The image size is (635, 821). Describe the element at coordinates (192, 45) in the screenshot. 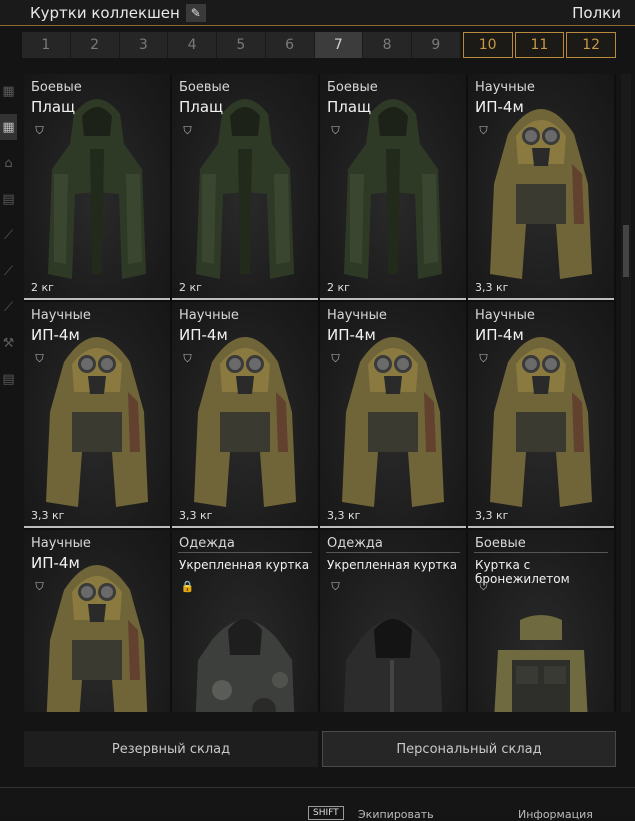

I see `page-button-4: 4` at that location.